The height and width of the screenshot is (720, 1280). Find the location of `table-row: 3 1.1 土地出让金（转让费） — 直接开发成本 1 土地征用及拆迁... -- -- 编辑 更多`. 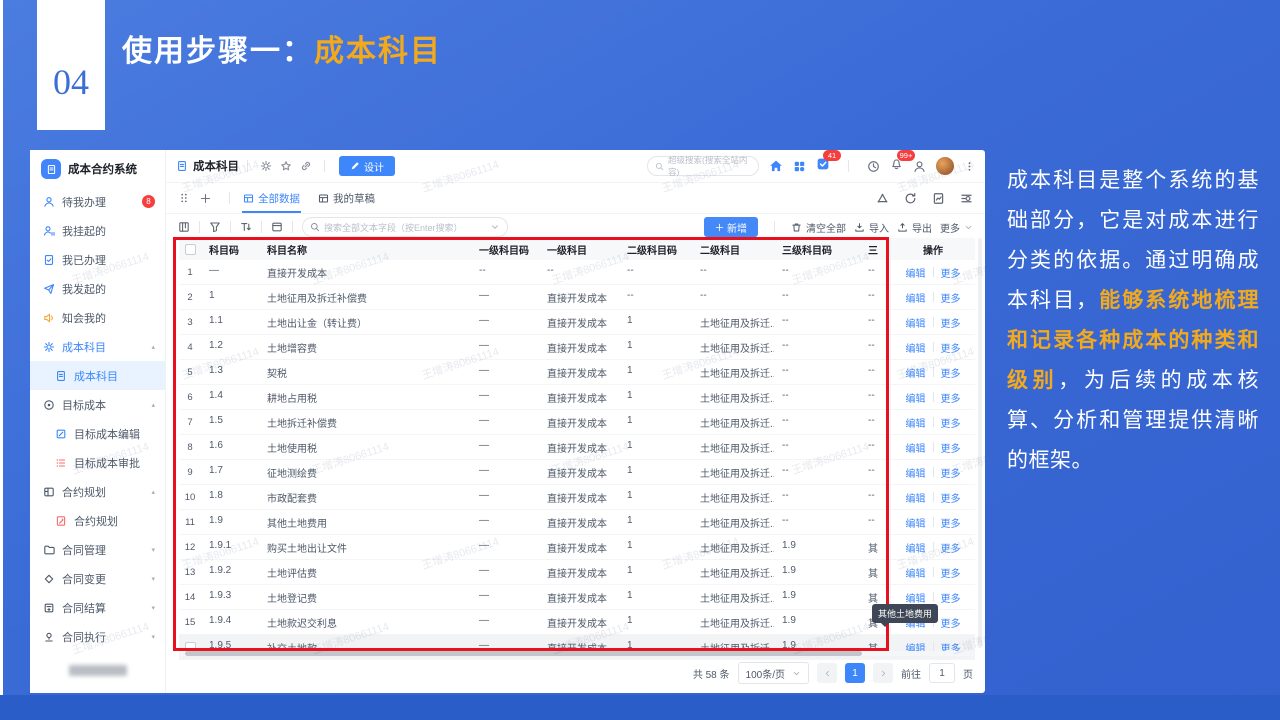

table-row: 3 1.1 土地出让金（转让费） — 直接开发成本 1 土地征用及拆迁... -- -- 编辑 更多 is located at coordinates (577, 322).